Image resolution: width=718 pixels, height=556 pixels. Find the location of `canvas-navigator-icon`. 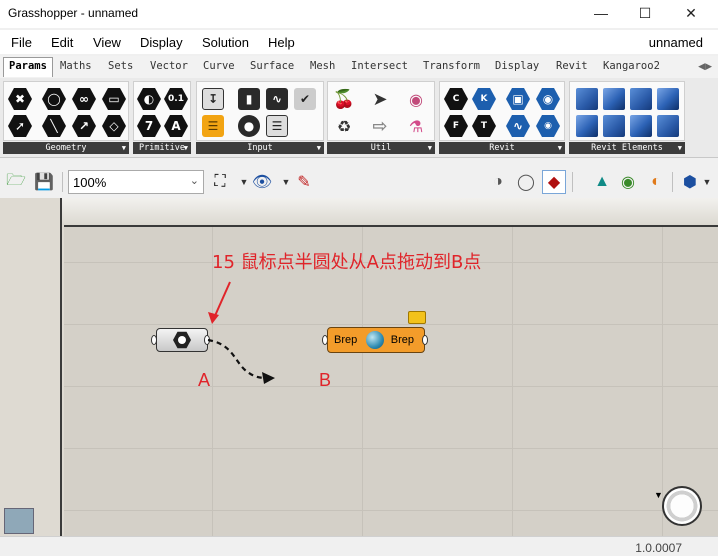

canvas-navigator-icon is located at coordinates (19, 521).